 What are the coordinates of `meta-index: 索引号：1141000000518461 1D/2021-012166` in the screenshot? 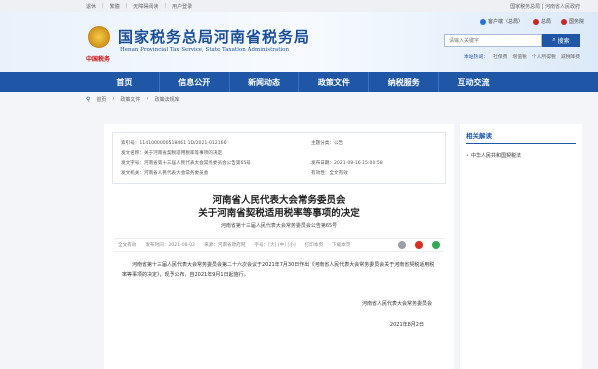 It's located at (174, 143).